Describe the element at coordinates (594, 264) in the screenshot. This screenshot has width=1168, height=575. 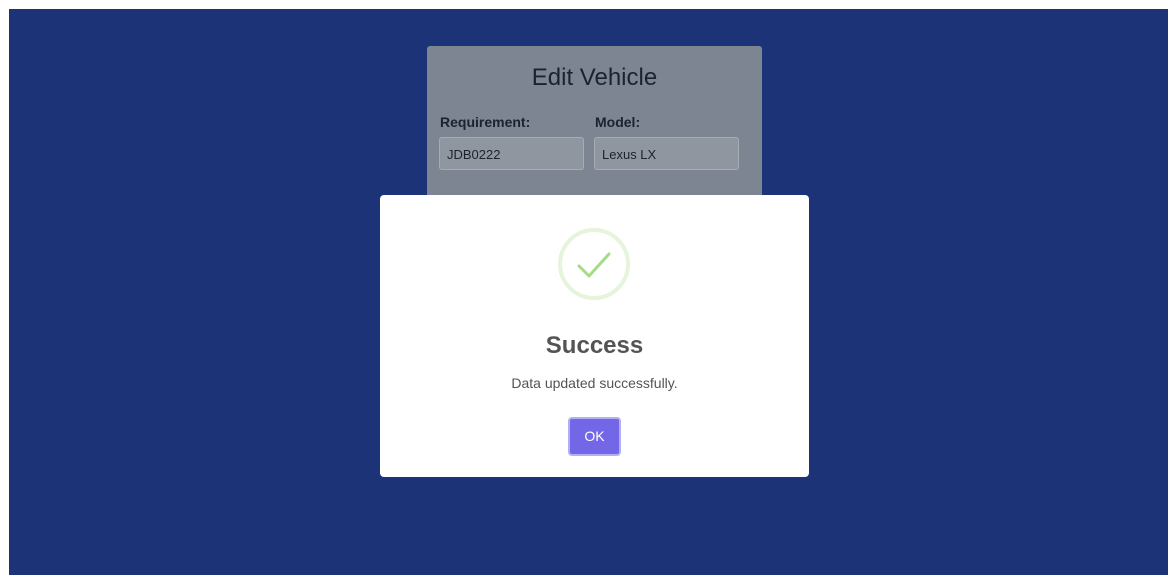
I see `checkmark-icon` at that location.